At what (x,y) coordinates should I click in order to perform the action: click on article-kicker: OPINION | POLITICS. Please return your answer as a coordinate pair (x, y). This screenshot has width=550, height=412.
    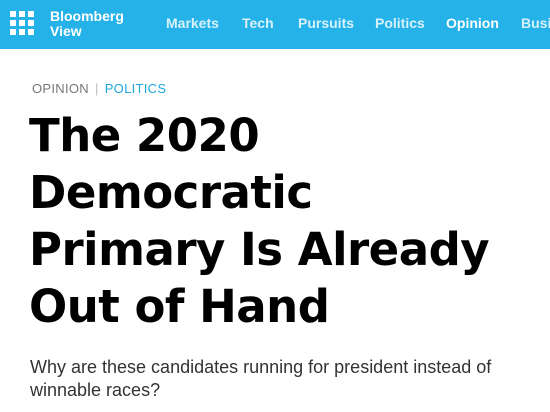
    Looking at the image, I should click on (99, 88).